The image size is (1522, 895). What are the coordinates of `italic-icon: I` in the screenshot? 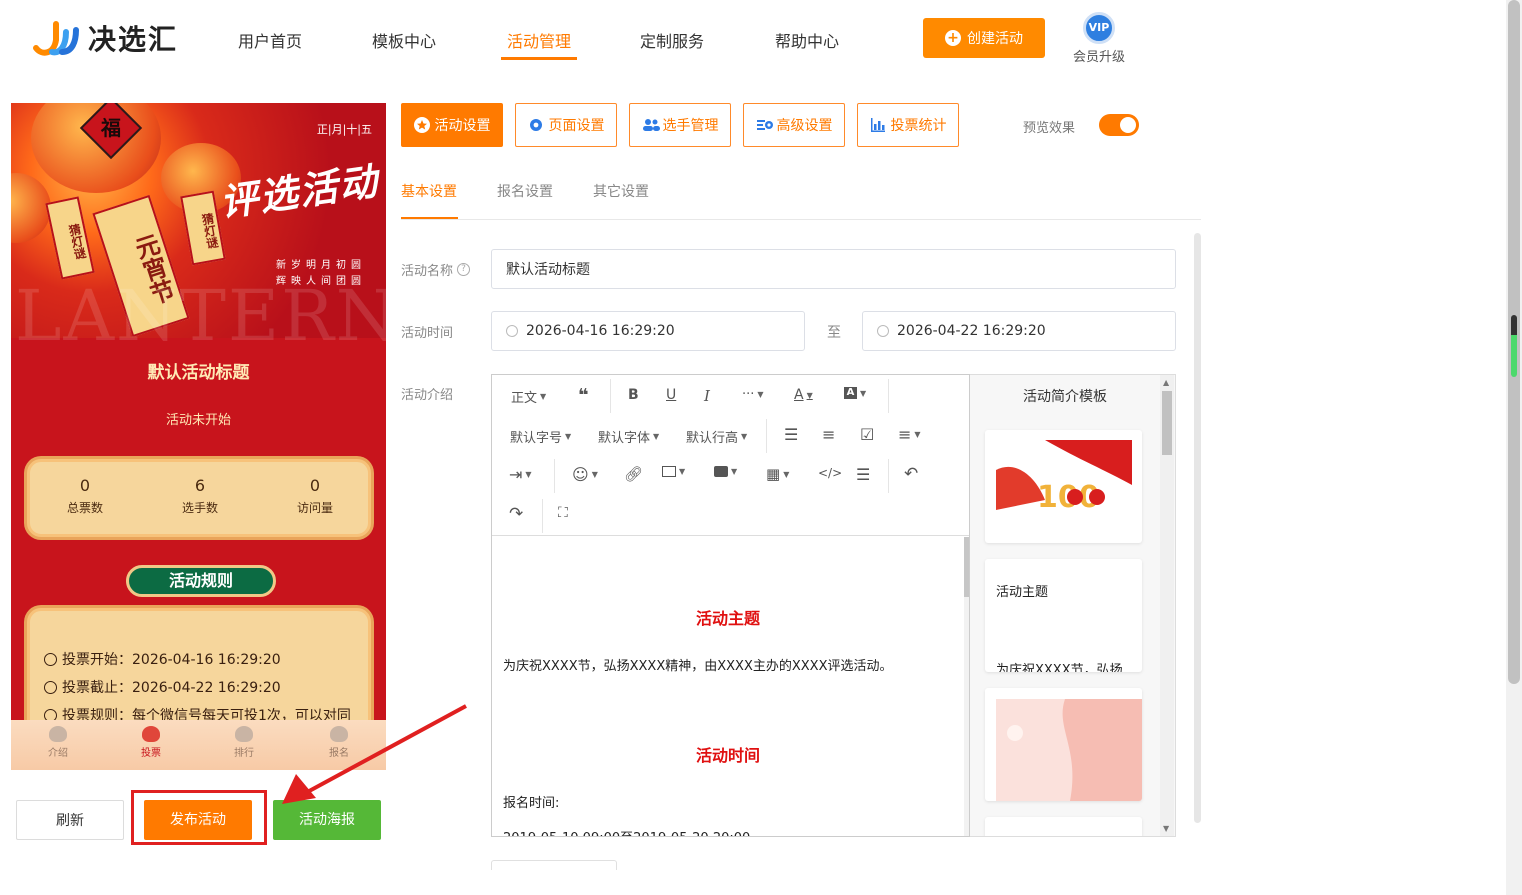 It's located at (707, 396).